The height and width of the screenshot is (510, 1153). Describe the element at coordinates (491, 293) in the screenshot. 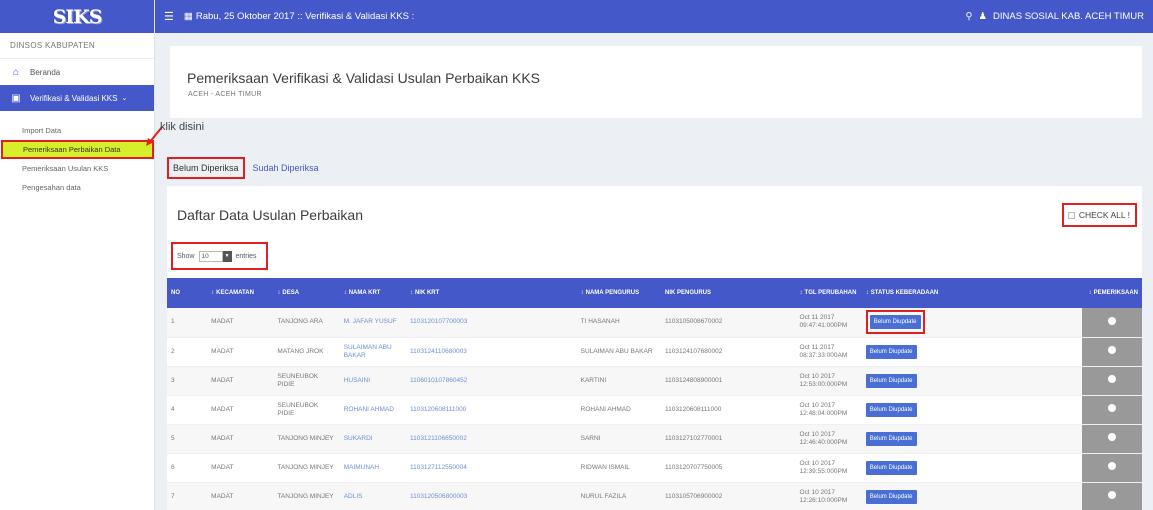

I see `col-header-nik-krt: ↕ NIK KRT` at that location.